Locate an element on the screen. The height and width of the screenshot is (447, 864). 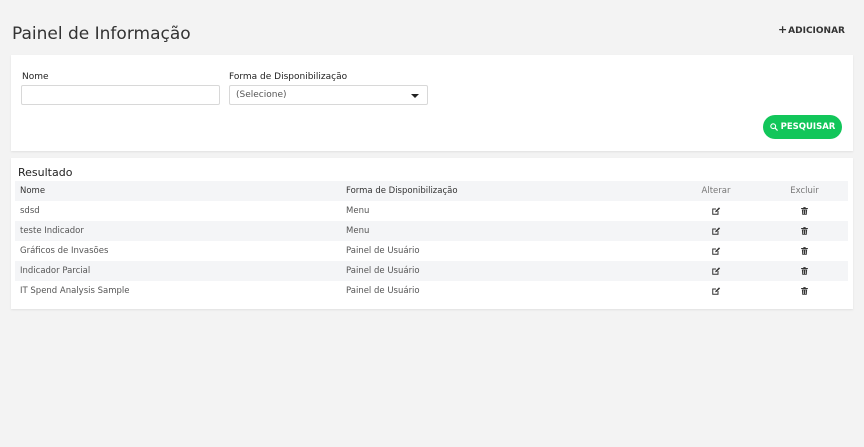
column-header-edit: Alterar is located at coordinates (716, 191).